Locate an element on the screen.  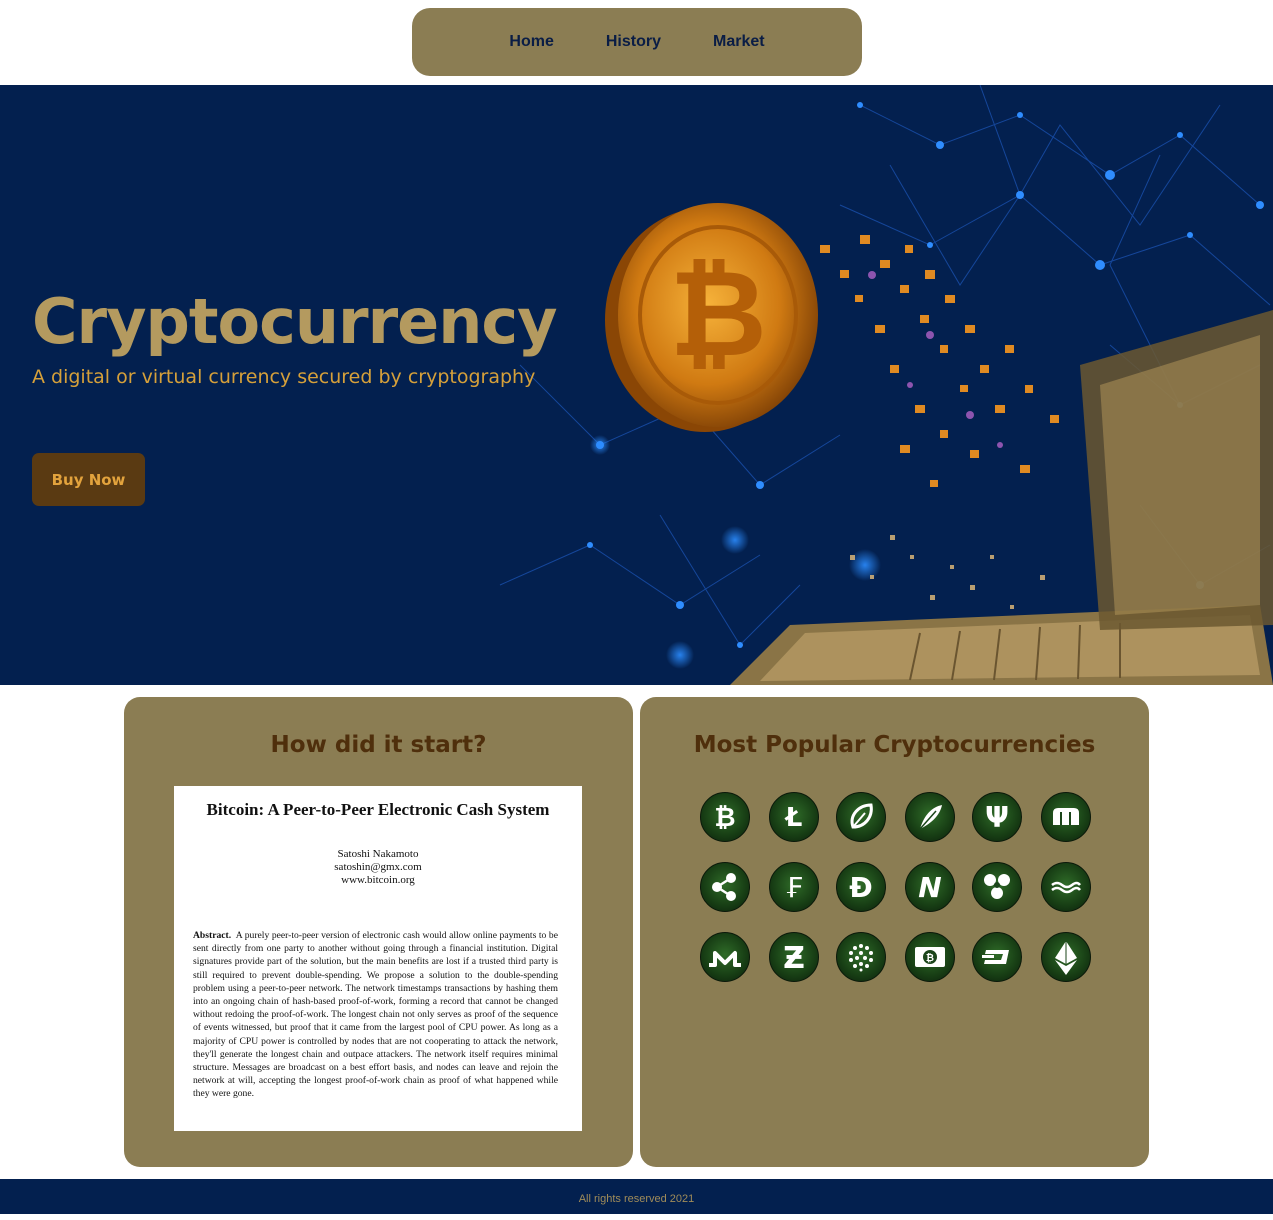
ripple-icon is located at coordinates (725, 887).